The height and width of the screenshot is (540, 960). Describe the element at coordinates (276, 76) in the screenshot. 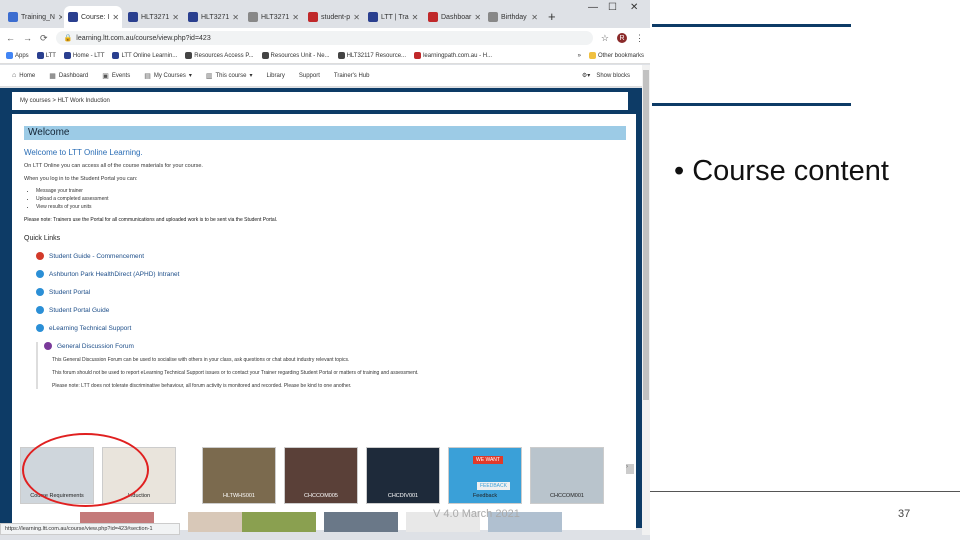

I see `nav-item: Library` at that location.